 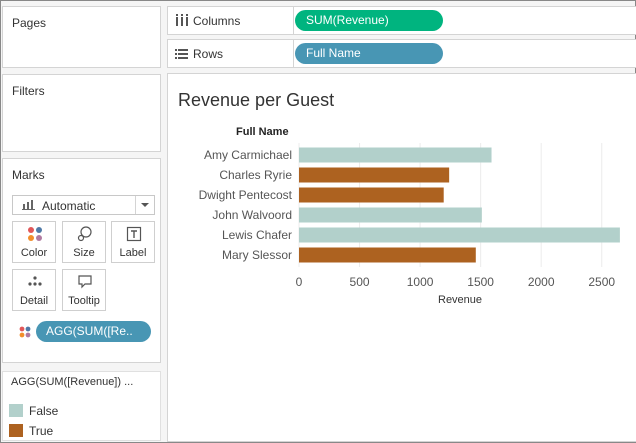 I want to click on filters-card: Filters, so click(x=81, y=113).